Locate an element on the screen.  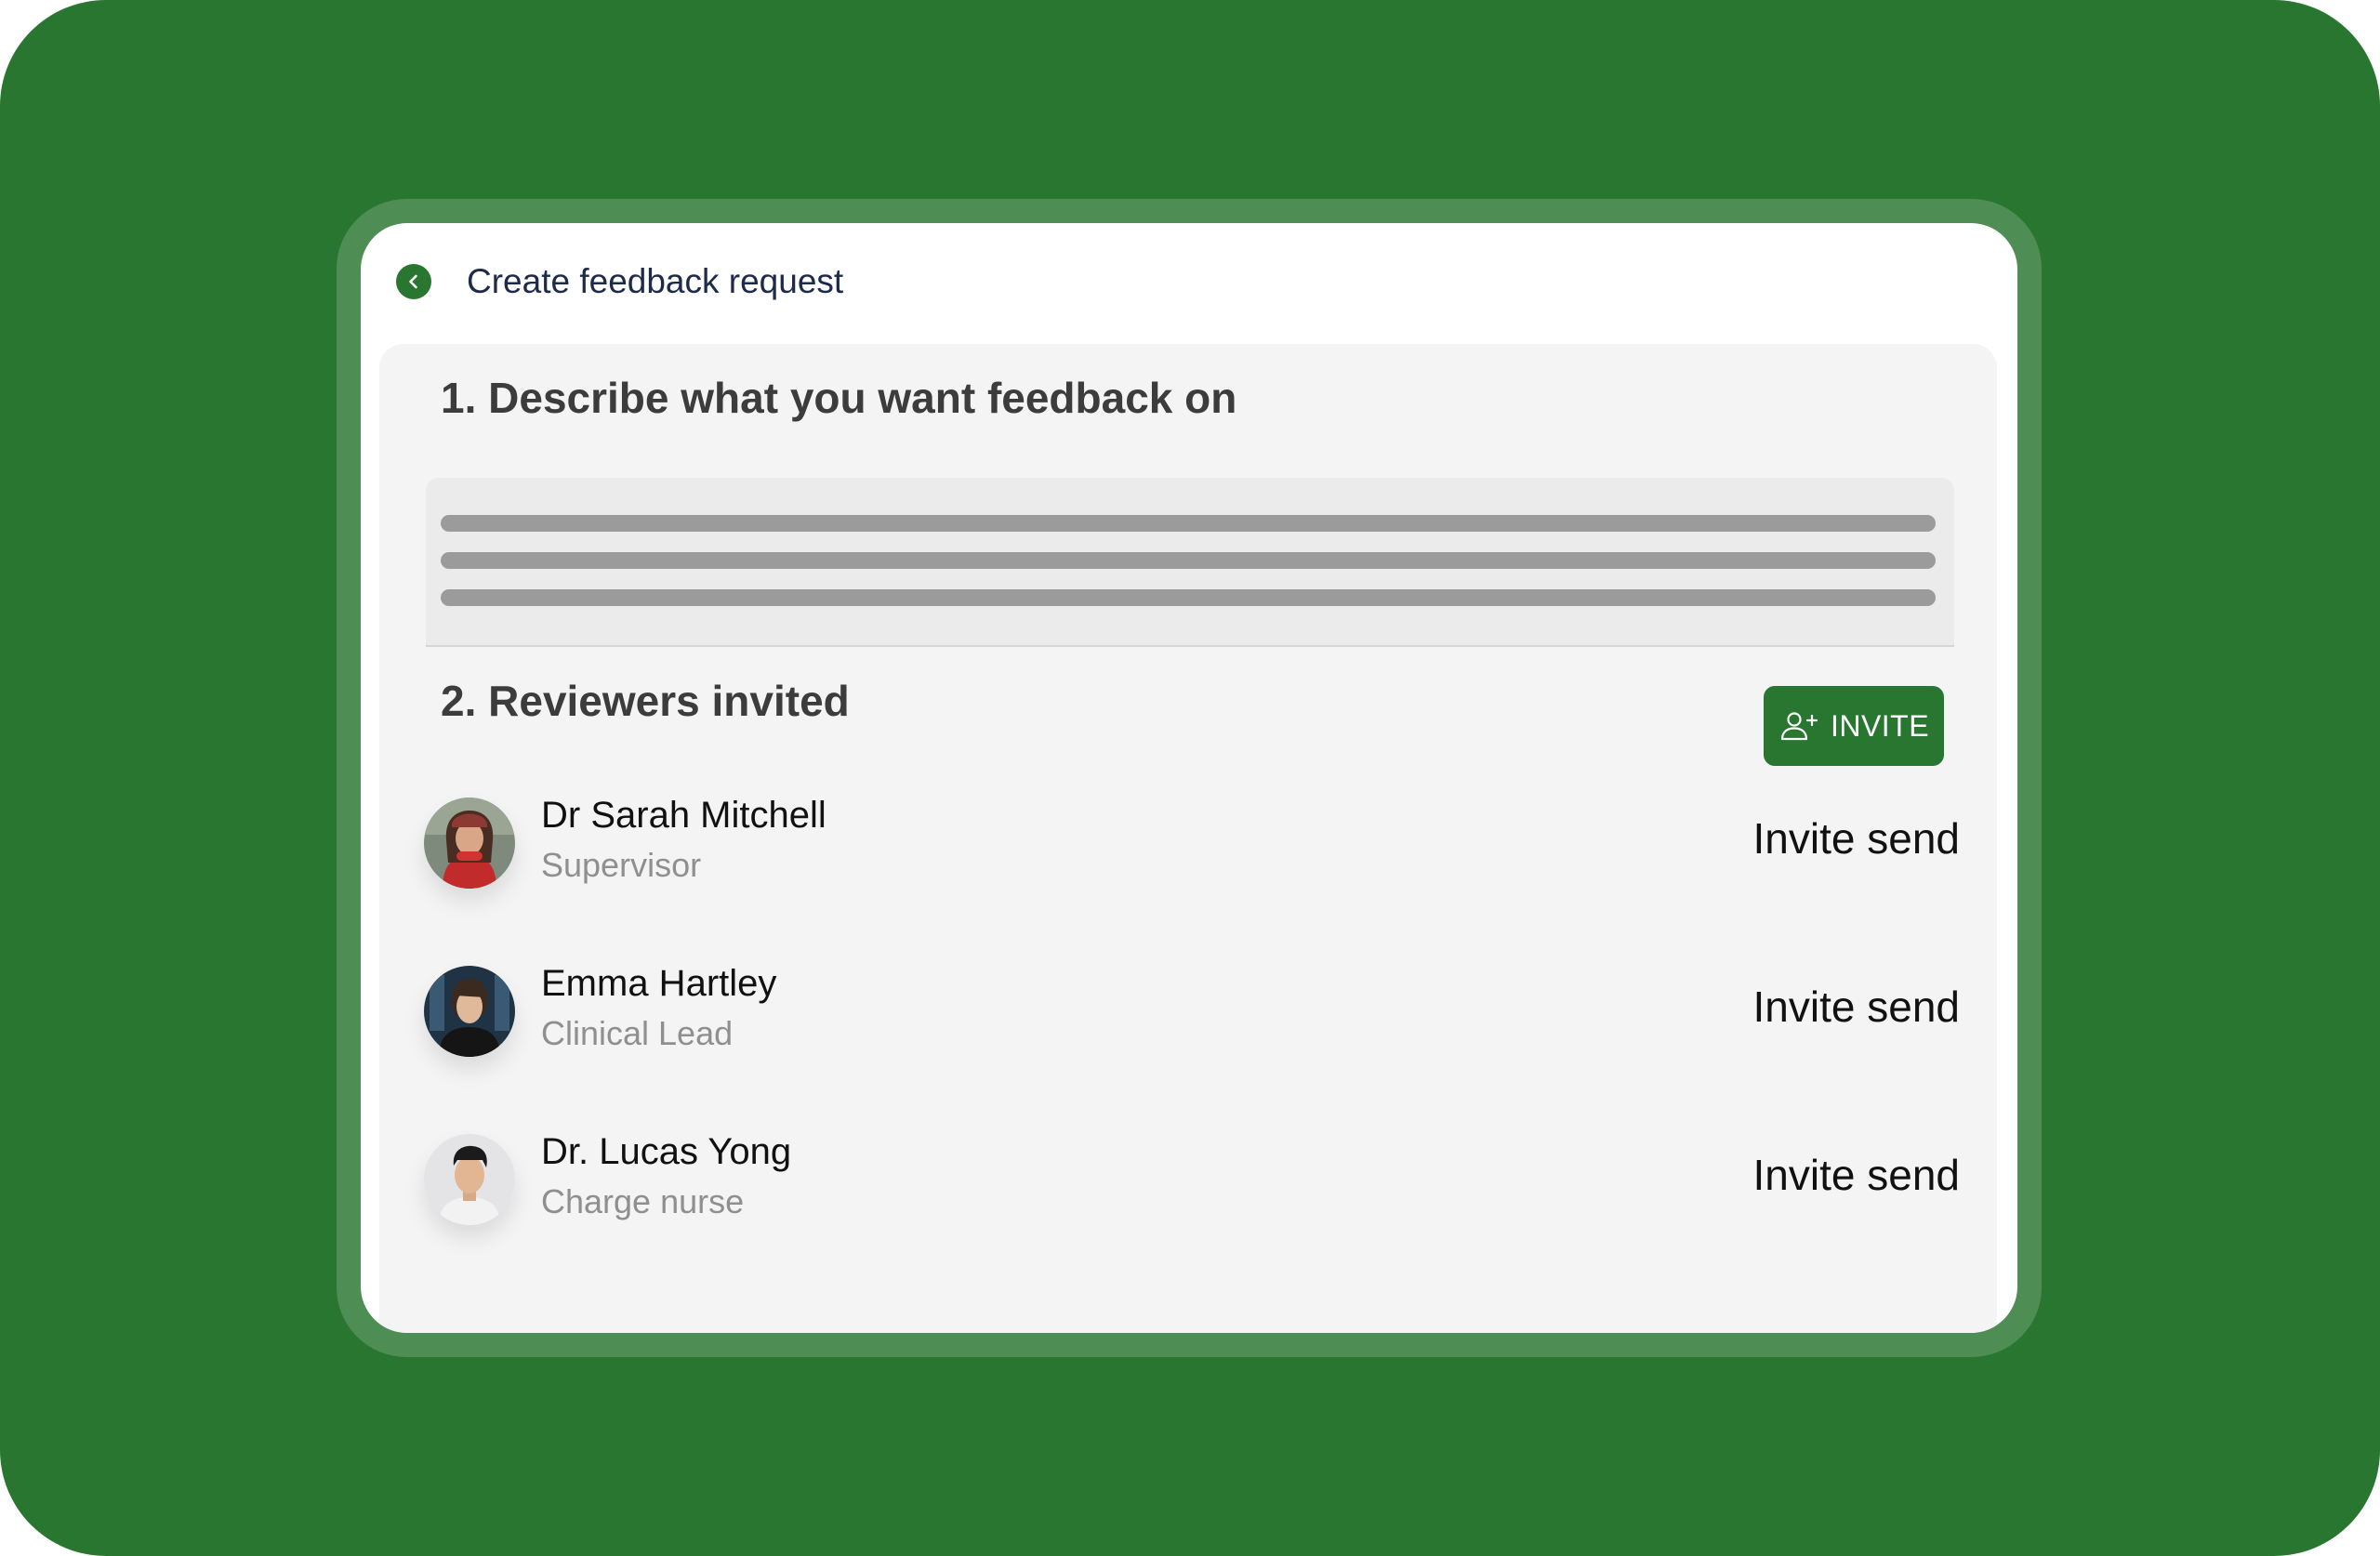
invite-button: INVITE is located at coordinates (1854, 726).